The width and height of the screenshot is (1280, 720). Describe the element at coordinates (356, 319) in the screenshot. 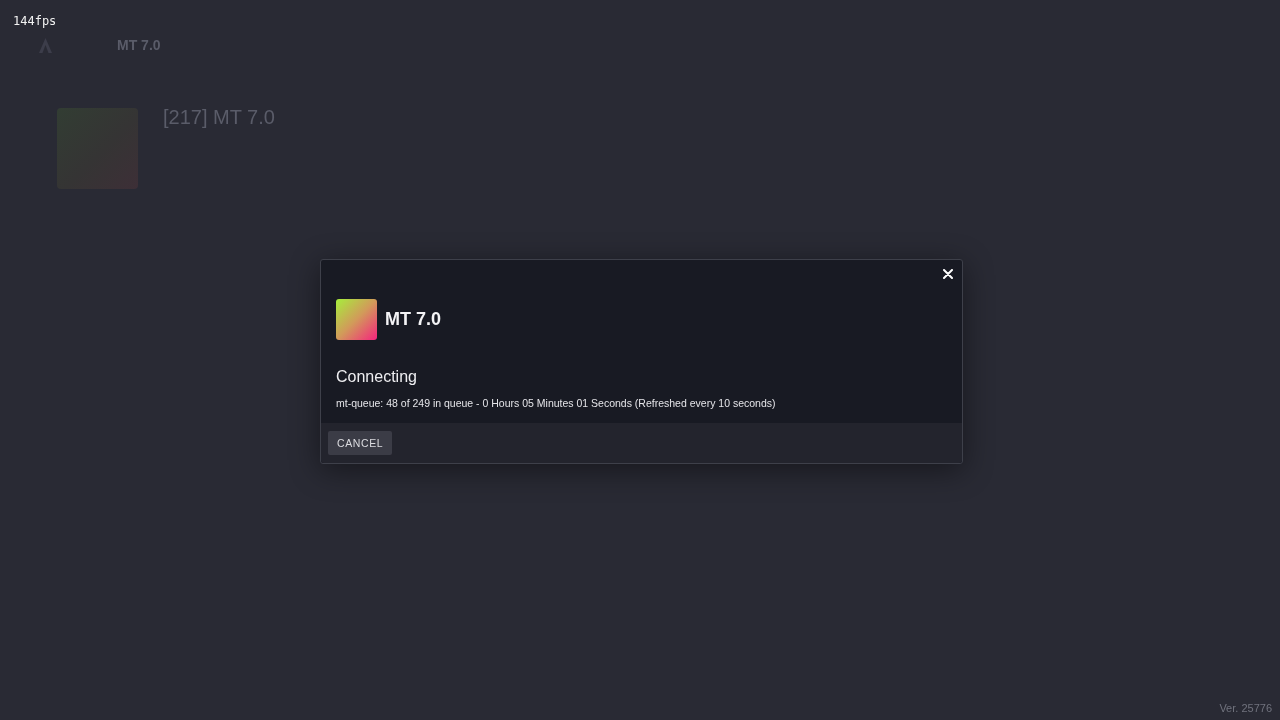

I see `server-icon` at that location.